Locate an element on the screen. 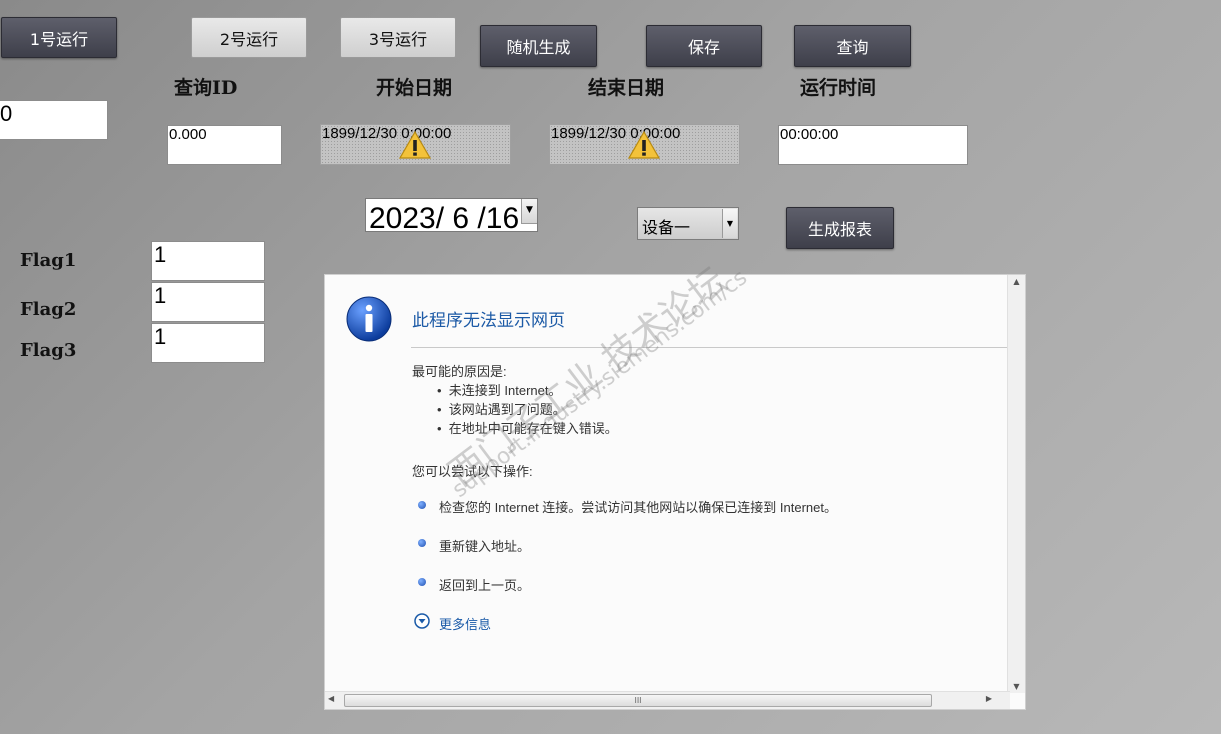 Image resolution: width=1221 pixels, height=734 pixels. error-title: 此程序无法显示网页 is located at coordinates (488, 320).